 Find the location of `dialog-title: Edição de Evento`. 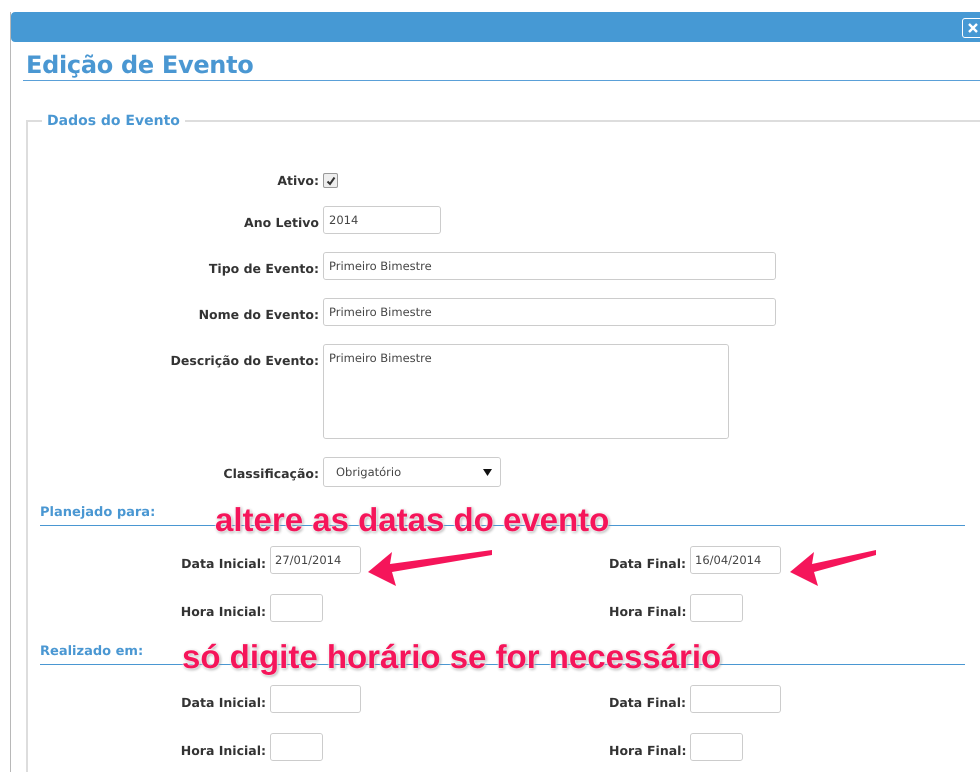

dialog-title: Edição de Evento is located at coordinates (501, 65).